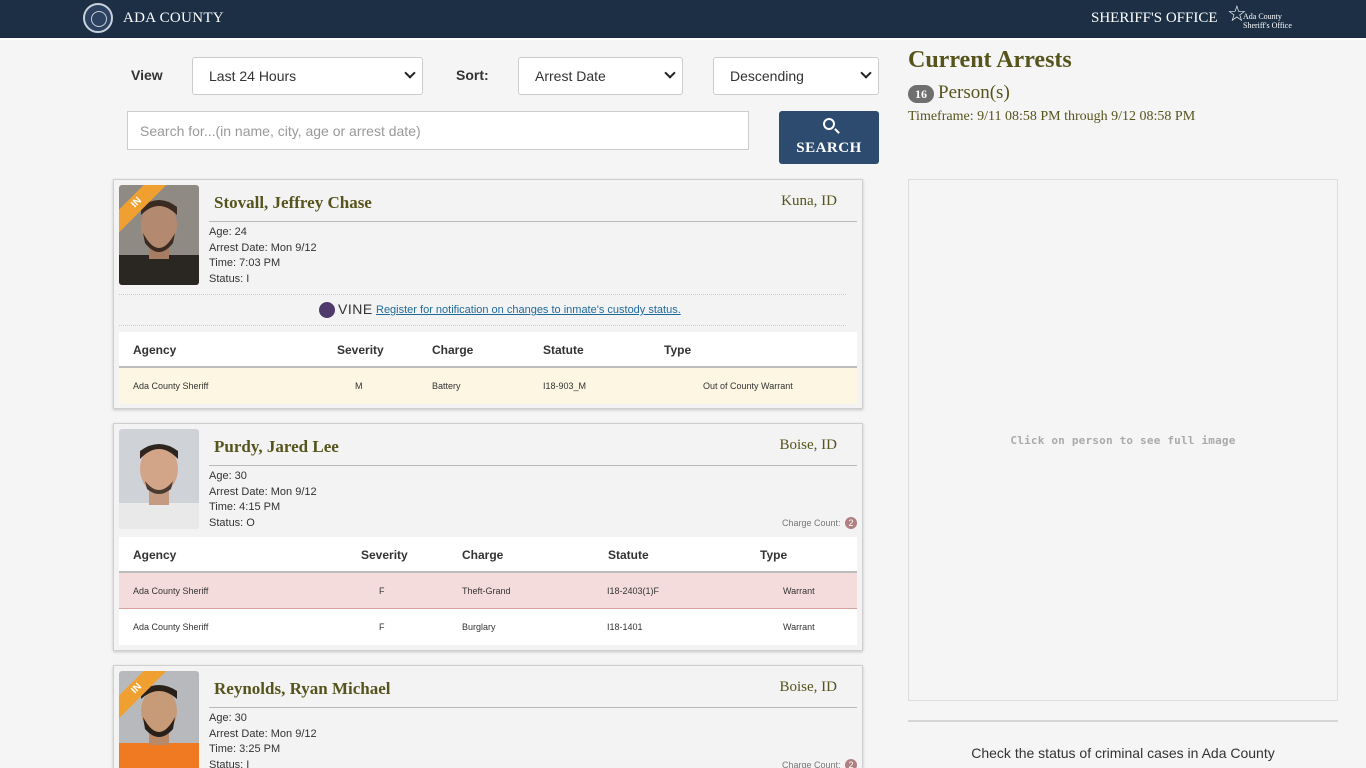 The image size is (1366, 768). What do you see at coordinates (302, 689) in the screenshot?
I see `person-name: Reynolds, Ryan Michael` at bounding box center [302, 689].